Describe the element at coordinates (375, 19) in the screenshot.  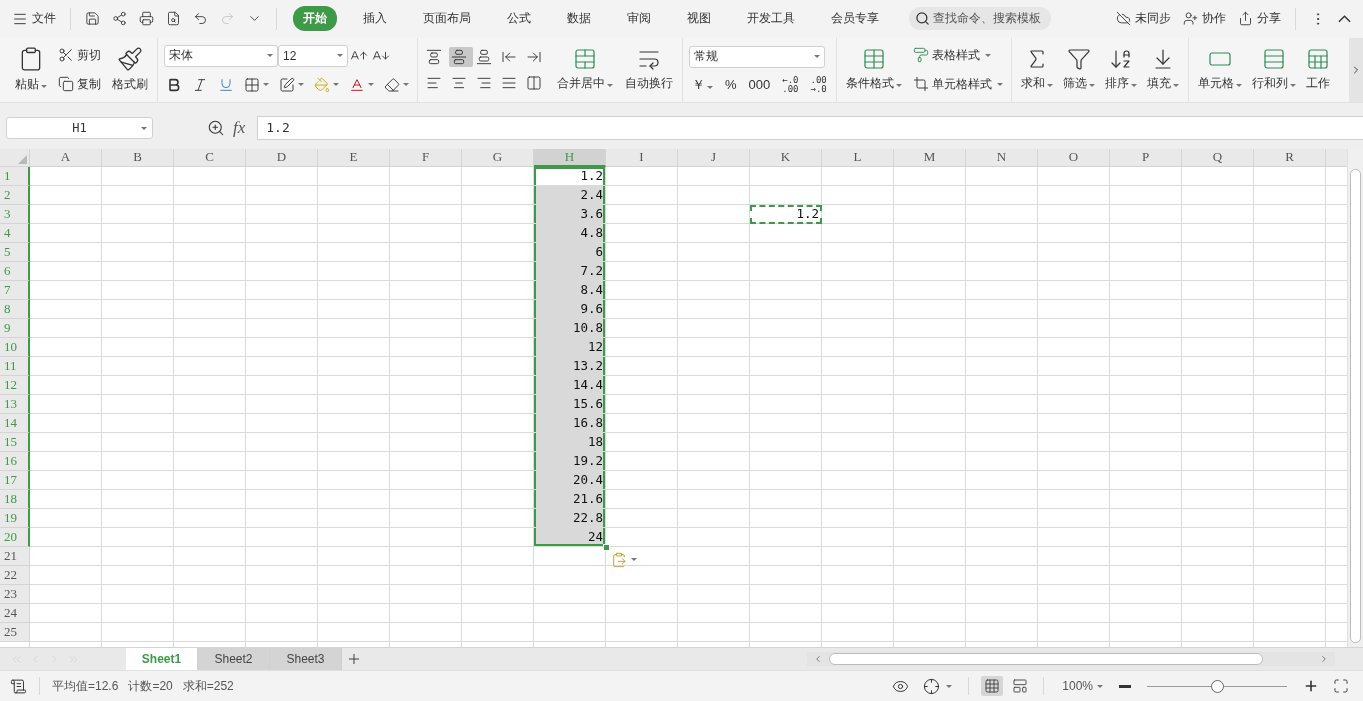
I see `ribbon-tab: 插入` at that location.